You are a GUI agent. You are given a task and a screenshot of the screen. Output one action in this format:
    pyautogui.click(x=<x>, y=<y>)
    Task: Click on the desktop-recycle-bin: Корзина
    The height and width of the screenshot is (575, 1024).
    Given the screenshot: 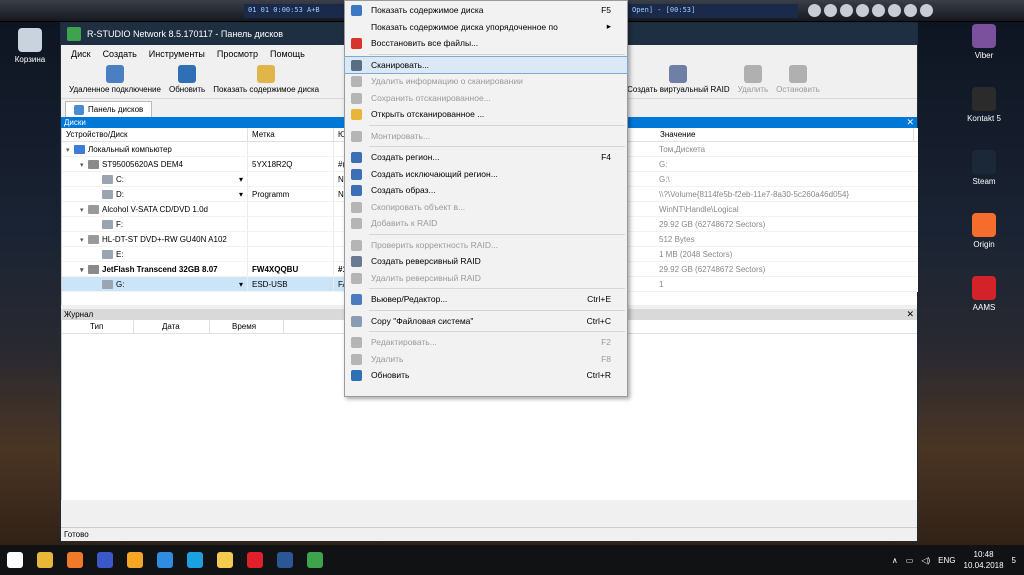 What is the action you would take?
    pyautogui.click(x=30, y=46)
    